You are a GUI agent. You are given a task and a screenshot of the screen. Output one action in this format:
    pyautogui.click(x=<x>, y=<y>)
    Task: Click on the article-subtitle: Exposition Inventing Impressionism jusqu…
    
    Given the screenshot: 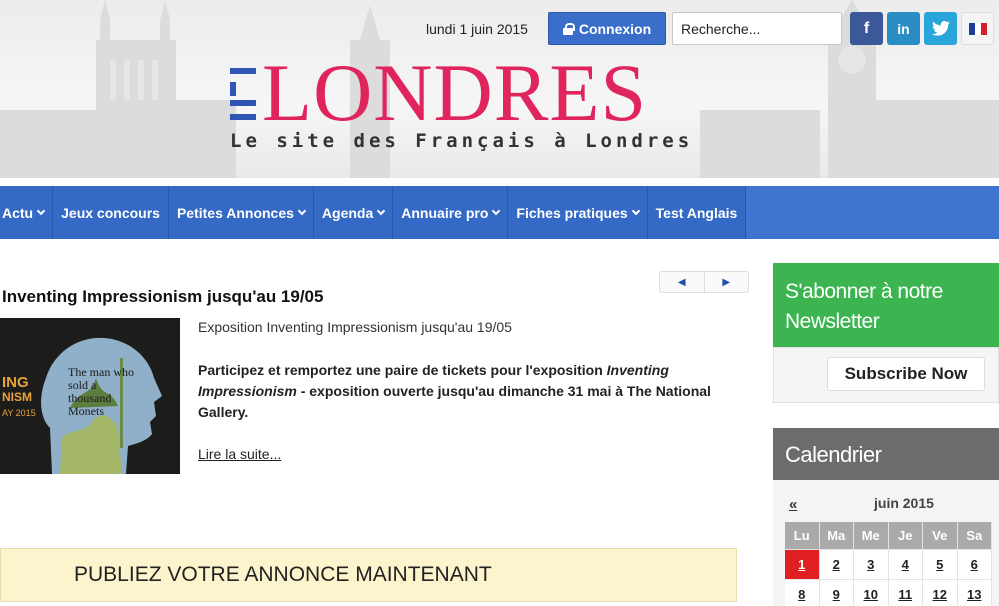 What is the action you would take?
    pyautogui.click(x=355, y=327)
    